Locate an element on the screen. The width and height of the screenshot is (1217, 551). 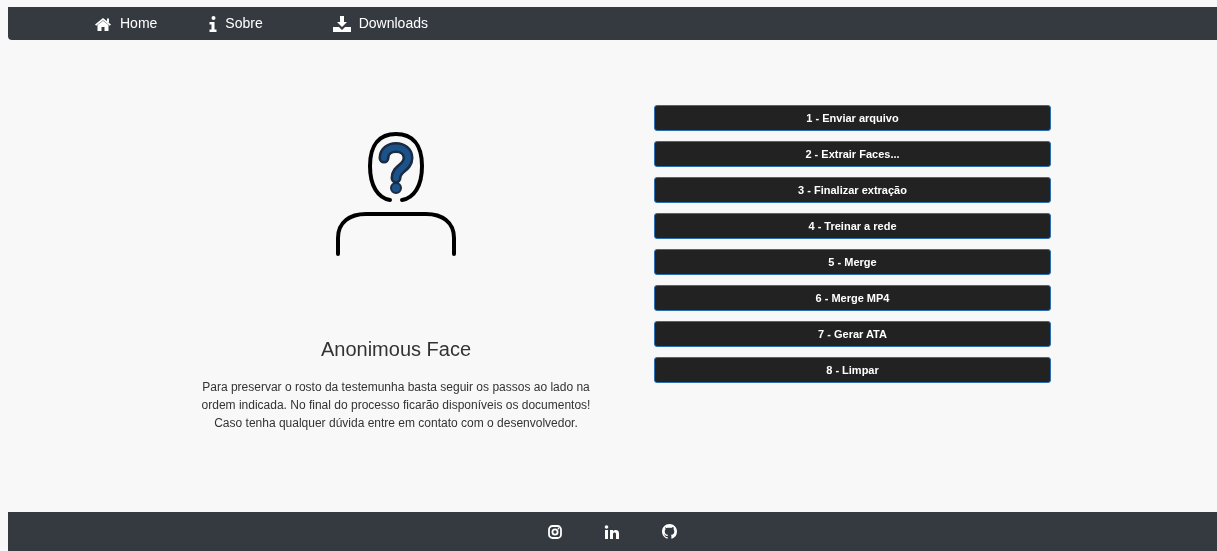
step-button: 4 - Treinar a rede is located at coordinates (852, 226).